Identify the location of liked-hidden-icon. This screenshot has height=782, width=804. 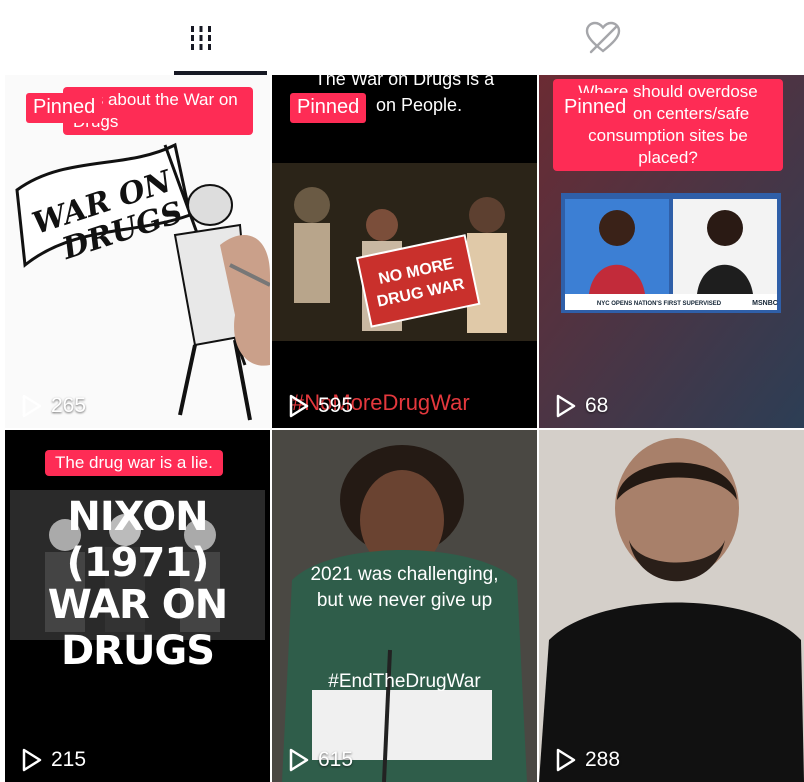
(603, 37).